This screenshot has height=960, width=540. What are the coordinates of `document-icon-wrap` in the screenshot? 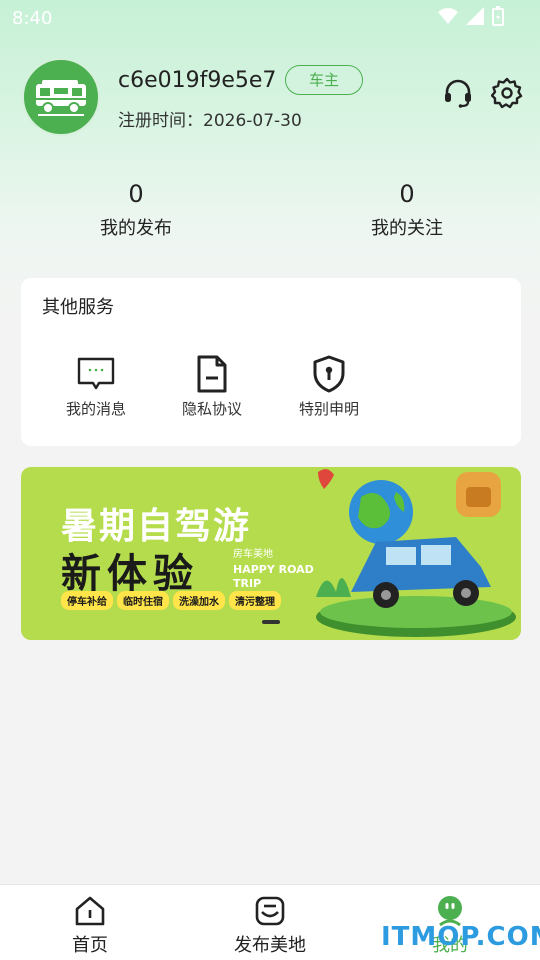 It's located at (212, 374).